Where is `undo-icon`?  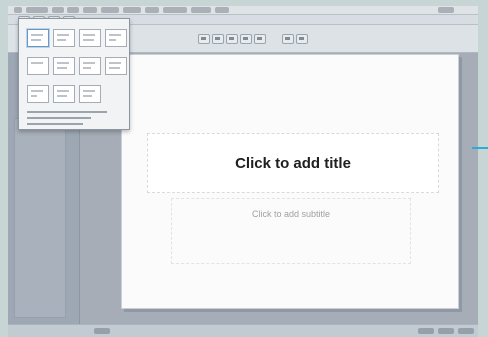 undo-icon is located at coordinates (203, 38).